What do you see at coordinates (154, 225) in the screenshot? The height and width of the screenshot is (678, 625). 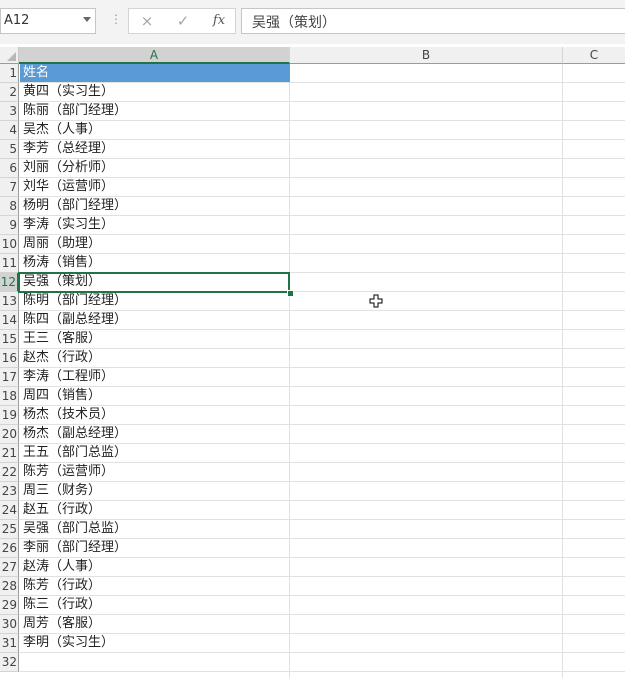 I see `table-cell: 李涛（实习生）` at bounding box center [154, 225].